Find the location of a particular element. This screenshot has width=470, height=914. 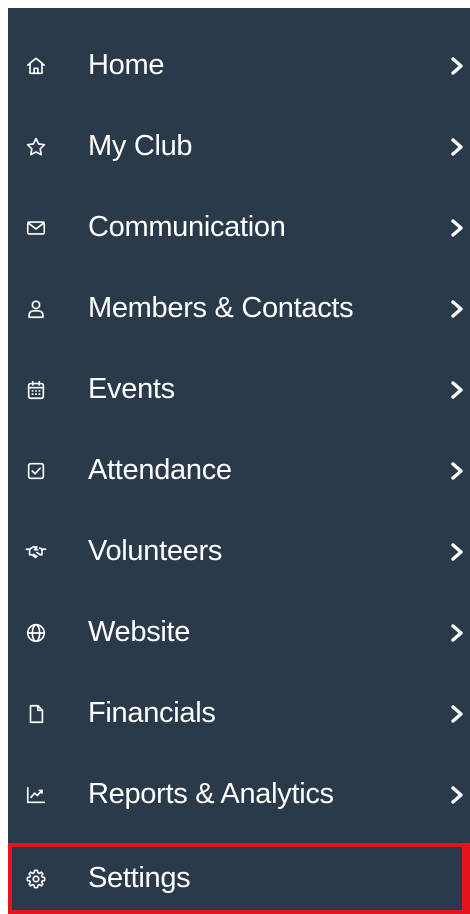

checkbox-icon is located at coordinates (36, 471).